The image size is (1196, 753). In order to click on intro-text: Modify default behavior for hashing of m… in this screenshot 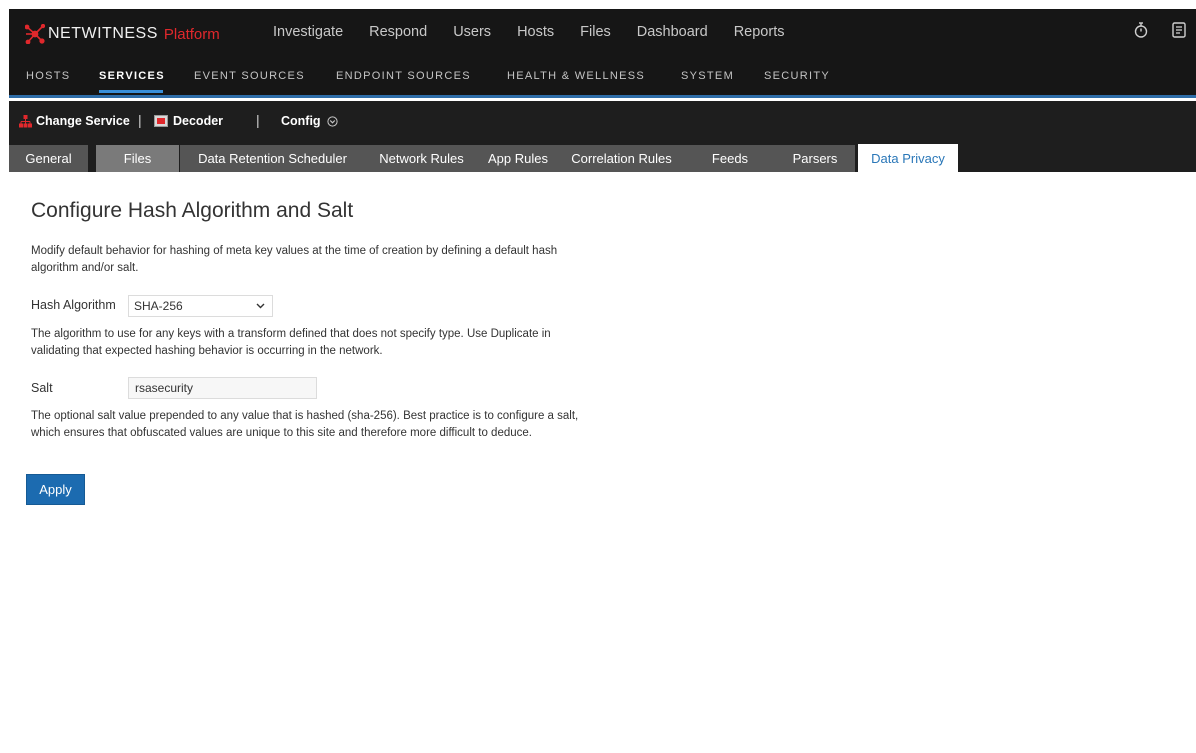, I will do `click(294, 259)`.